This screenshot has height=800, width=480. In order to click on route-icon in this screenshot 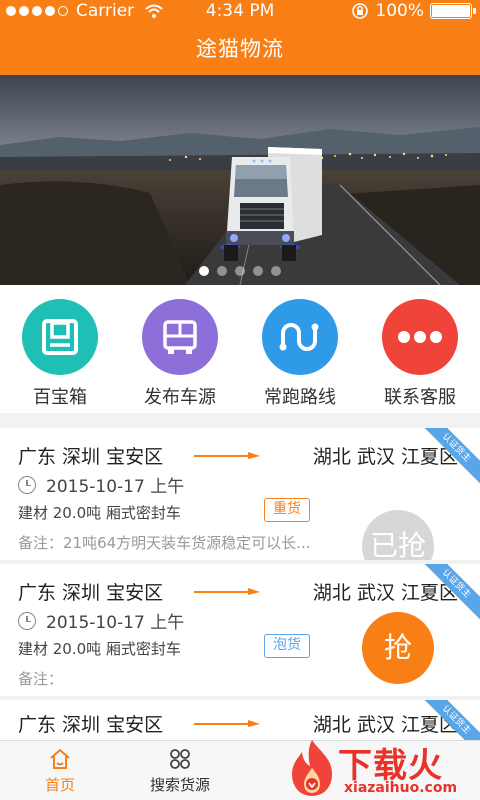, I will do `click(300, 337)`.